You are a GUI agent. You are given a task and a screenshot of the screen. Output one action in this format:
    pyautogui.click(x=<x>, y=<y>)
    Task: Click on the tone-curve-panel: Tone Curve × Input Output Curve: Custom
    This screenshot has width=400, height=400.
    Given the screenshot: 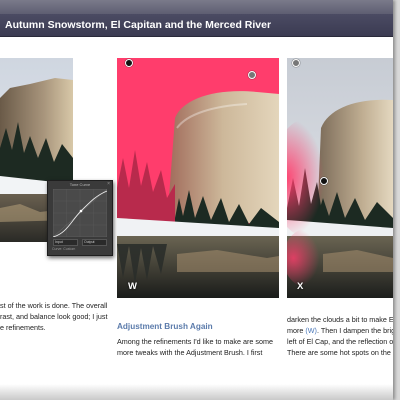 What is the action you would take?
    pyautogui.click(x=80, y=218)
    